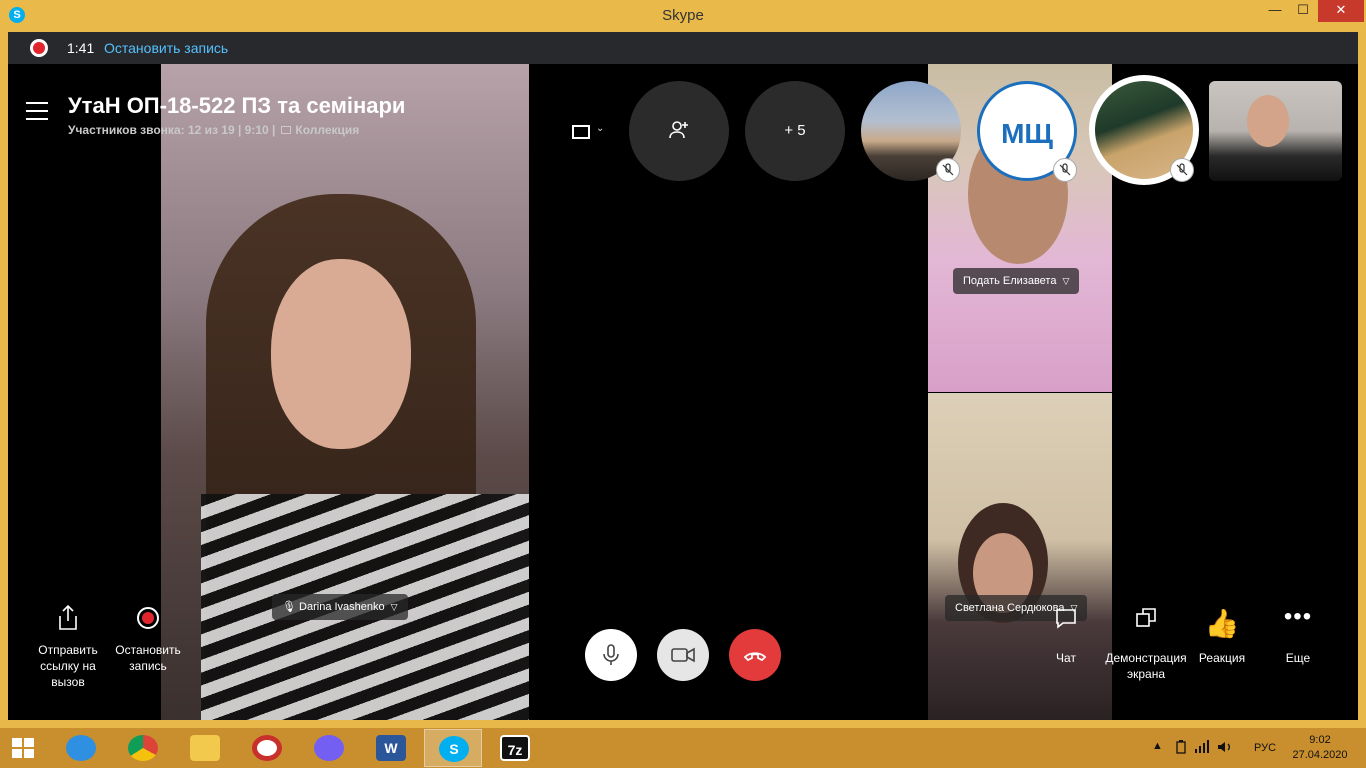 The image size is (1366, 768). I want to click on window-titlebar: S Skype — ☐ ✕, so click(683, 16).